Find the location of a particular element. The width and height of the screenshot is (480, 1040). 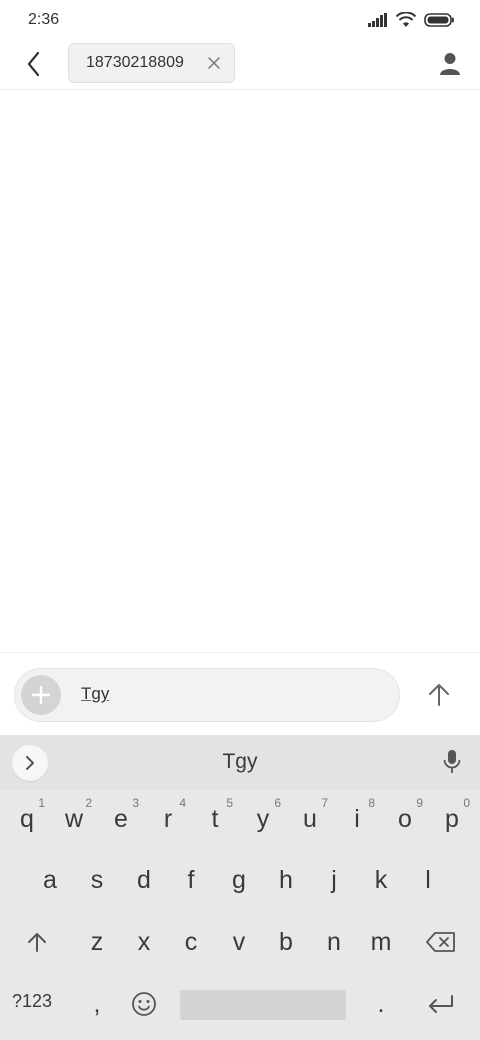

emoji-icon is located at coordinates (144, 1004).